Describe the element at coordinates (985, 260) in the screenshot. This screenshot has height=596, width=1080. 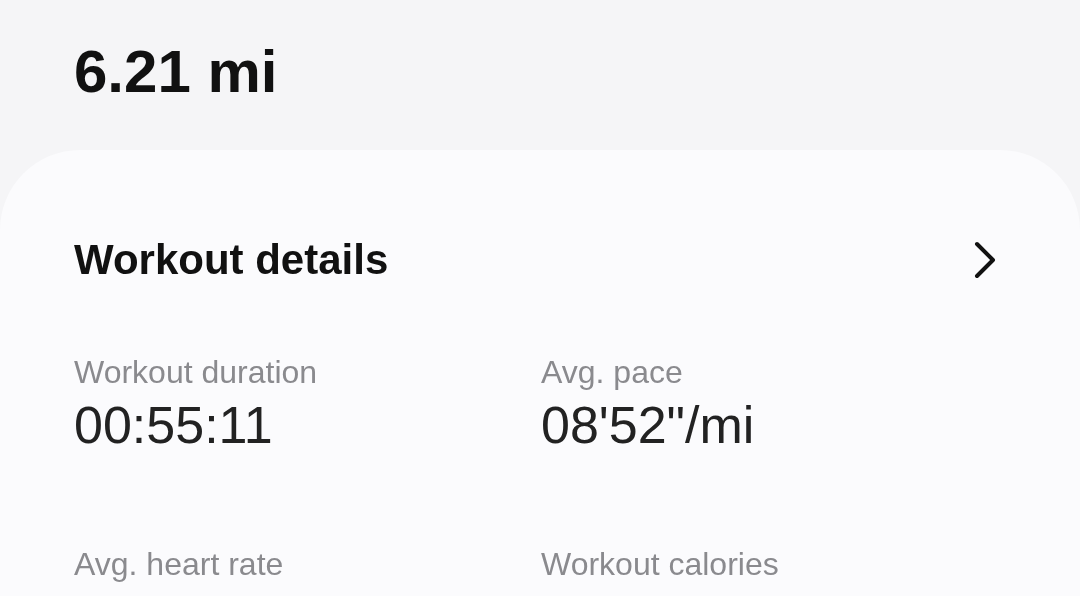
I see `chevron-right-icon` at that location.